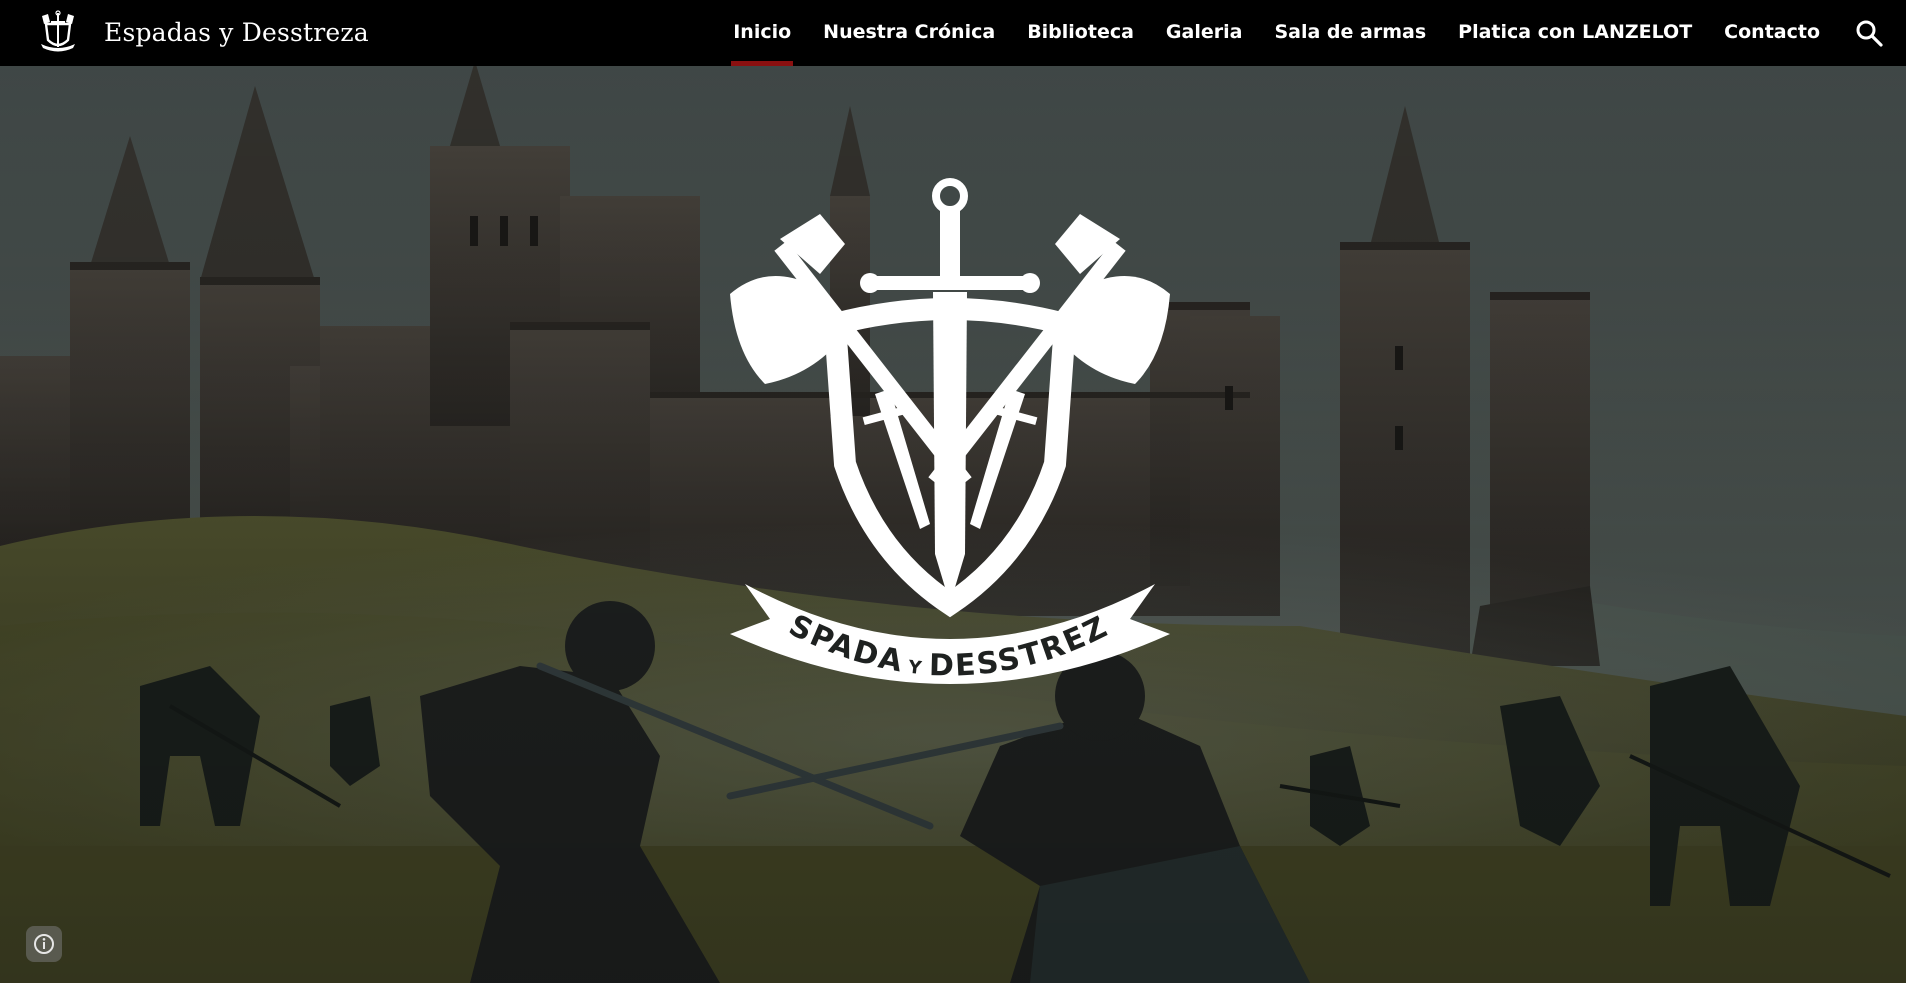  I want to click on crest-word-1: ESPADA, so click(816, 427).